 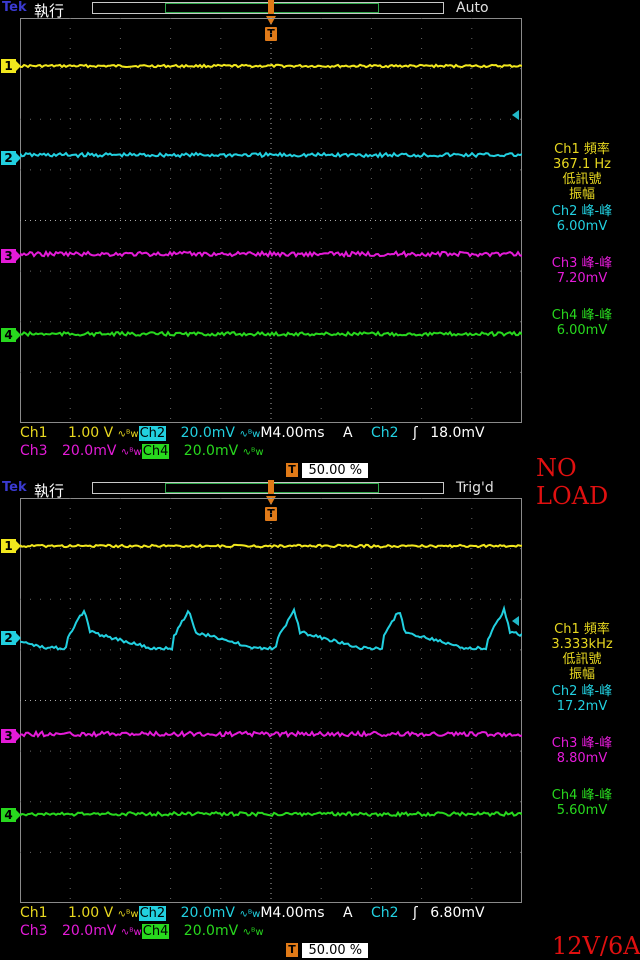 I want to click on ch1-readout: Ch1 頻率 367.1 Hz 低訊號 振幅, so click(x=582, y=172).